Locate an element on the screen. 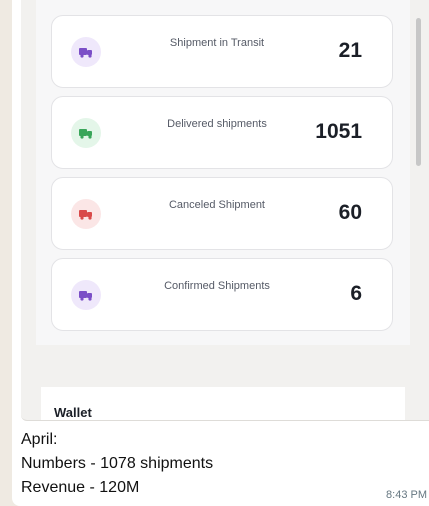 The width and height of the screenshot is (429, 506). message-timestamp: 8:43 PM is located at coordinates (406, 495).